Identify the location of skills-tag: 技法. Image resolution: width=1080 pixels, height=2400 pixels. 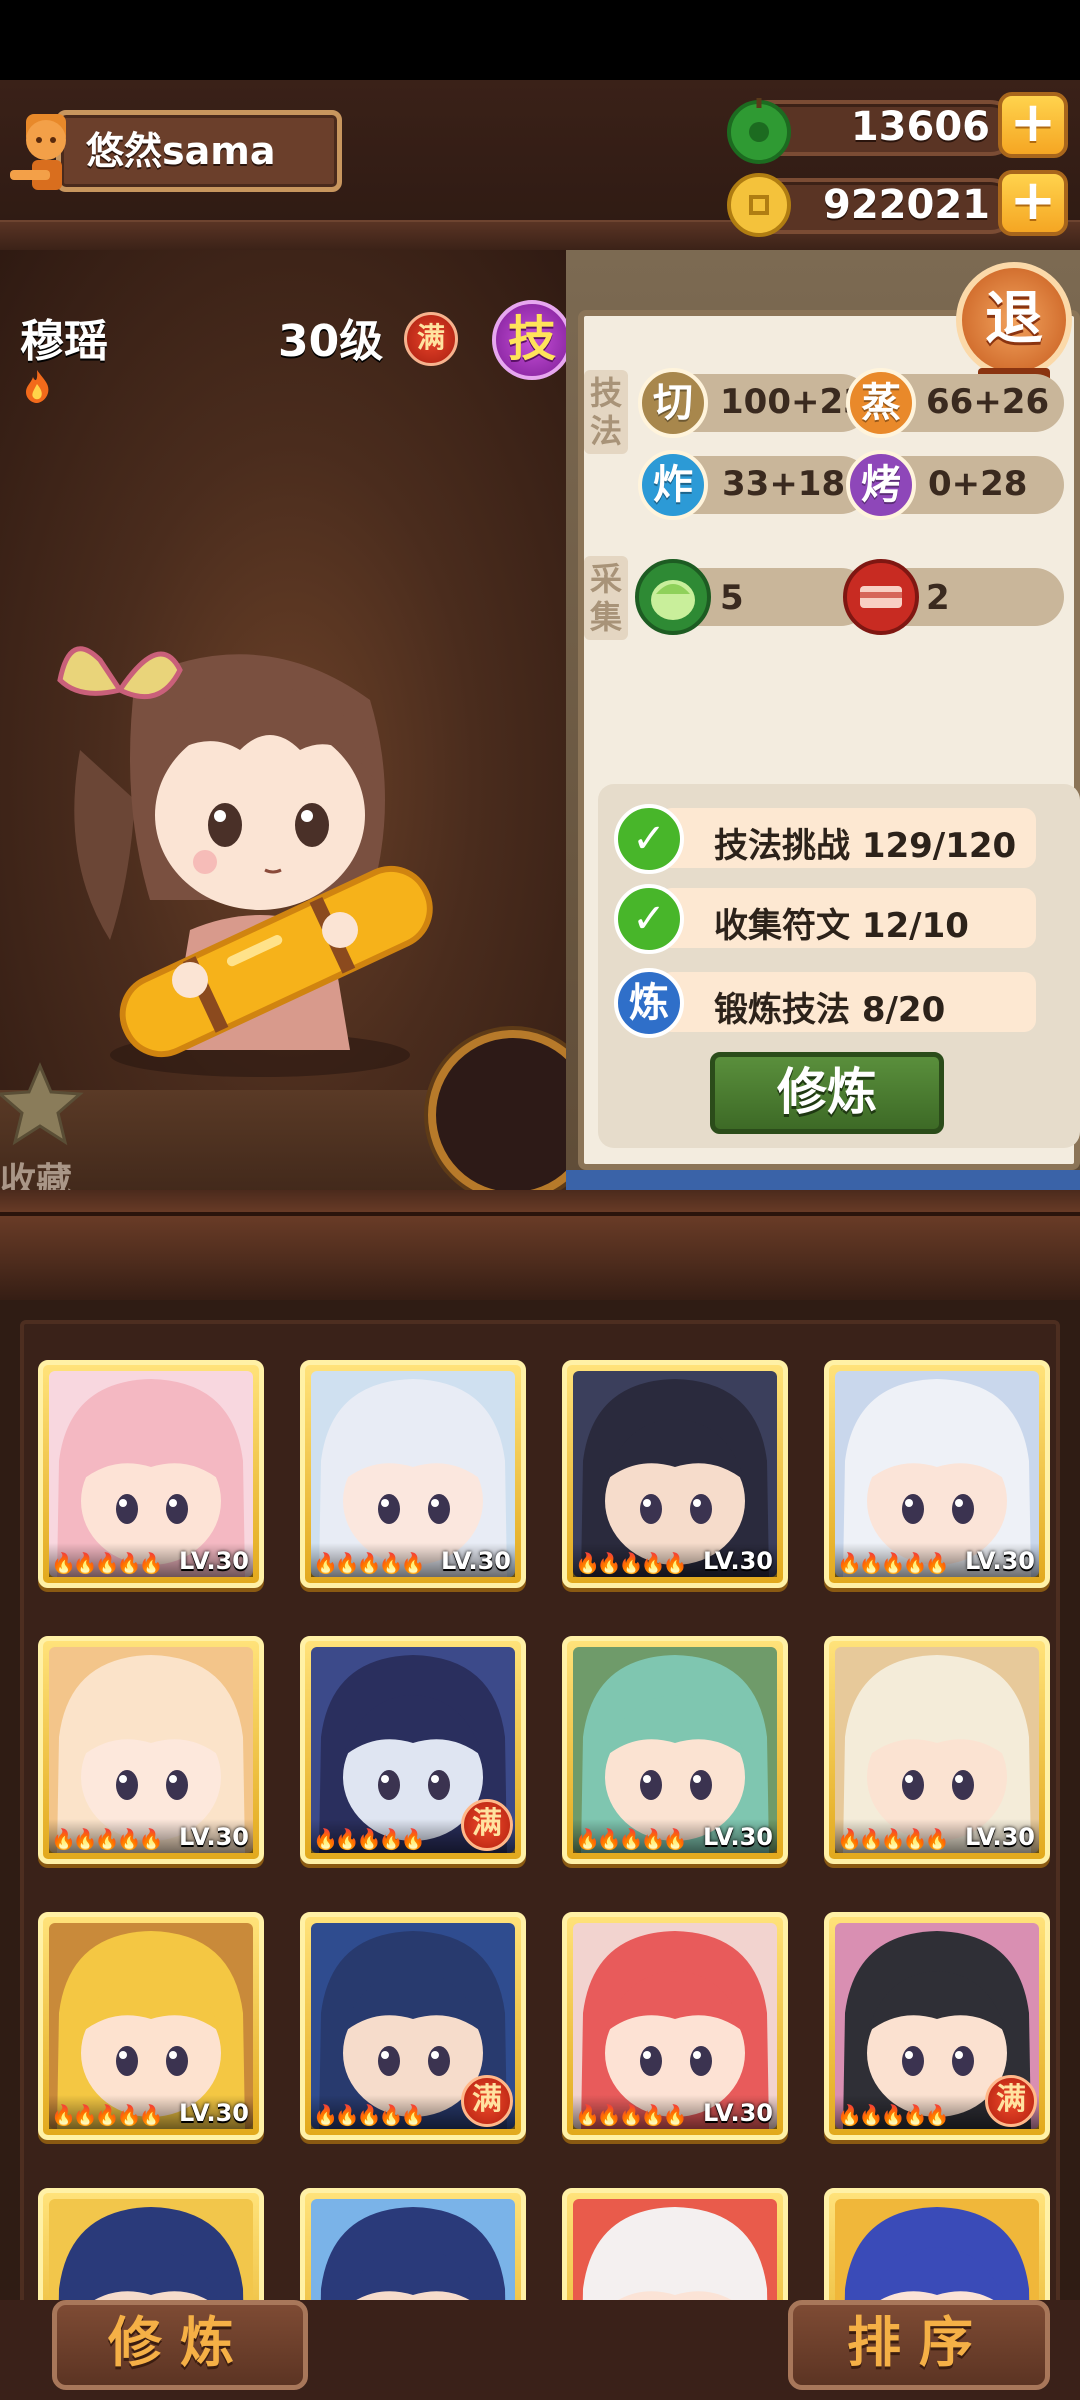
(606, 412).